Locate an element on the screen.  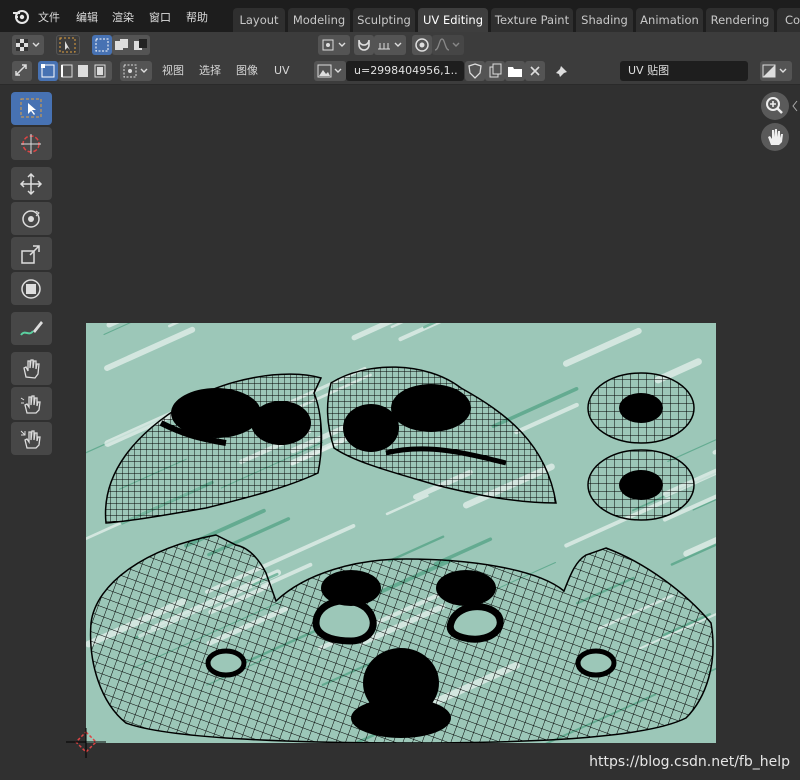
scale-icon is located at coordinates (30, 254).